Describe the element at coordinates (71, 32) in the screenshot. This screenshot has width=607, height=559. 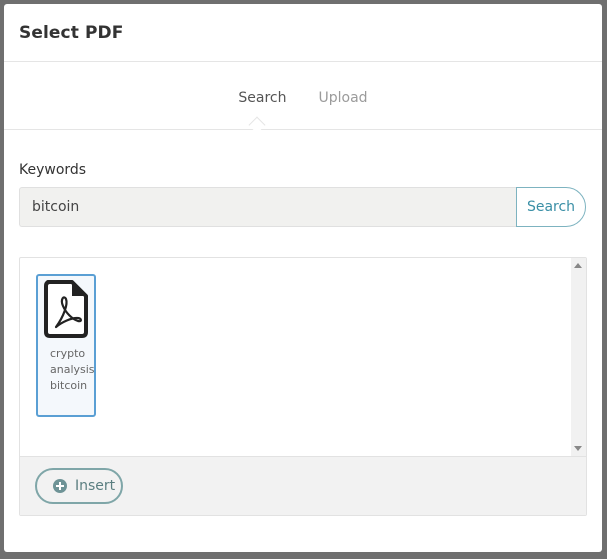
I see `dialog-title: Select PDF` at that location.